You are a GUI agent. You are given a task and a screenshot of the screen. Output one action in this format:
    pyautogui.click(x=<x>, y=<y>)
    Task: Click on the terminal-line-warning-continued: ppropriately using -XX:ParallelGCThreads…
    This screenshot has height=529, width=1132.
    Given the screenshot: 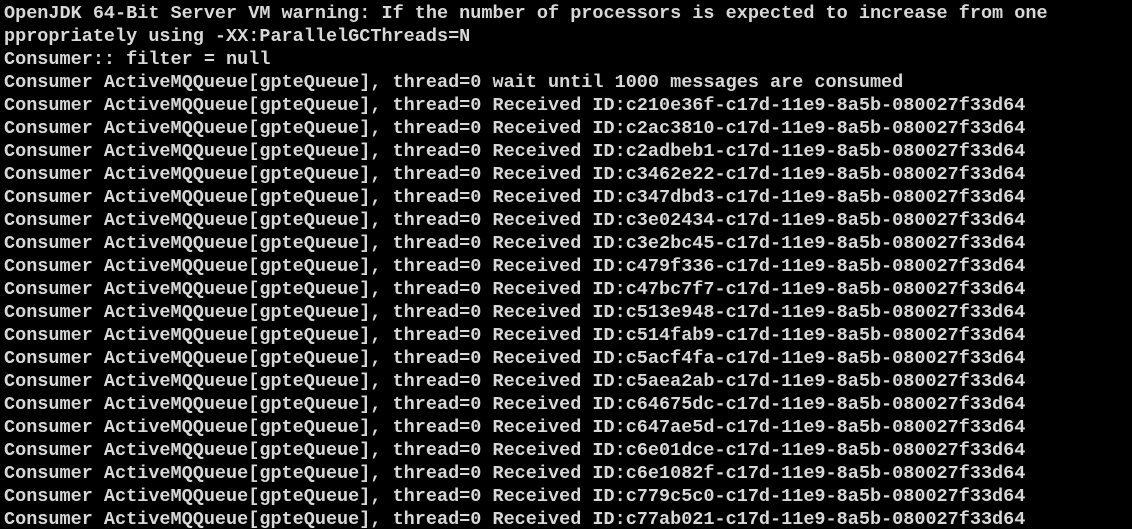 What is the action you would take?
    pyautogui.click(x=237, y=36)
    